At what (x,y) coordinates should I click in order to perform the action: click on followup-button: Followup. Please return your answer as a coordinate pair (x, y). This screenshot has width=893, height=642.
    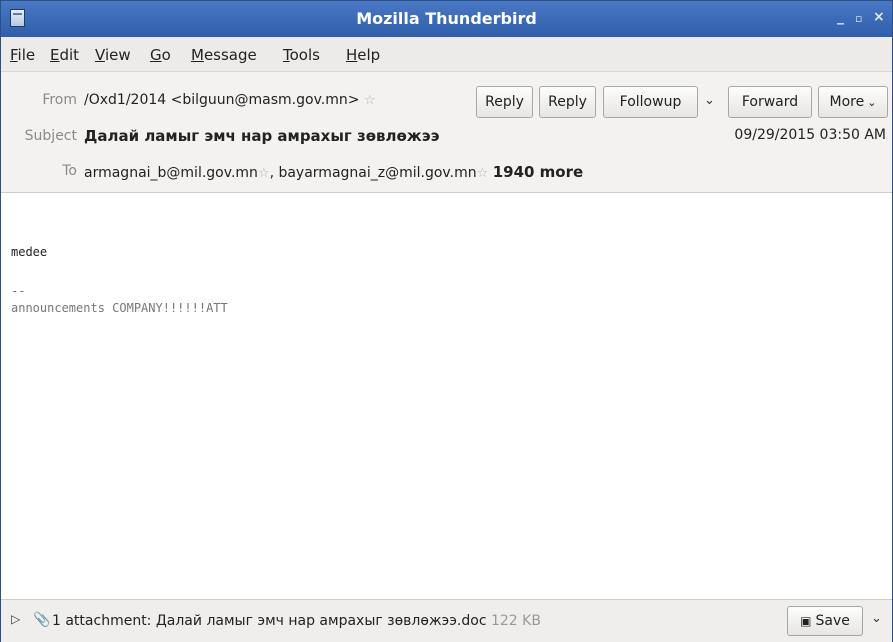
    Looking at the image, I should click on (650, 102).